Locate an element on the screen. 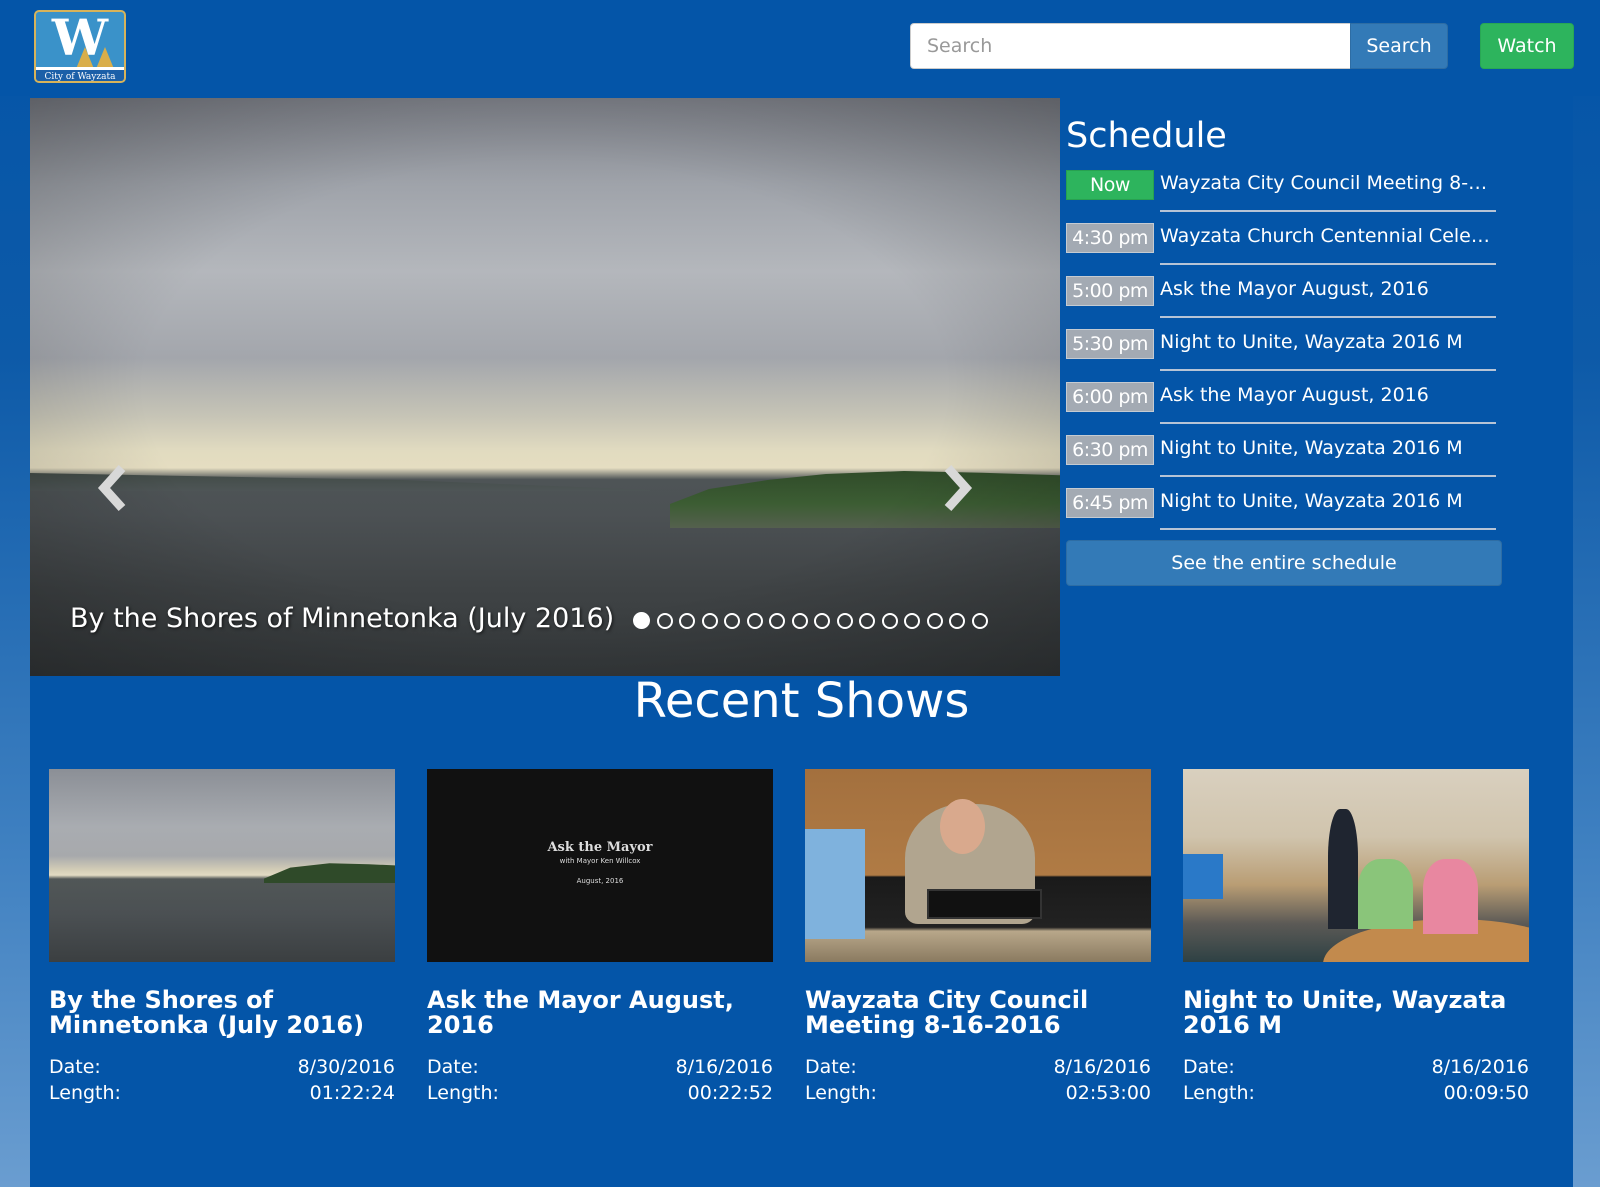  chevron-left-icon is located at coordinates (111, 488).